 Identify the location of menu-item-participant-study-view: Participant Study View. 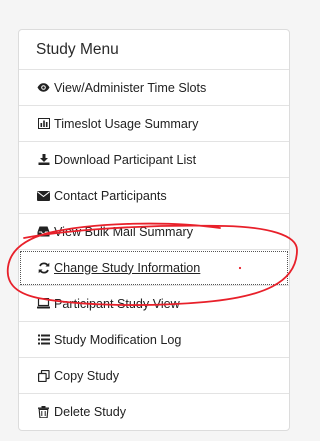
(154, 304).